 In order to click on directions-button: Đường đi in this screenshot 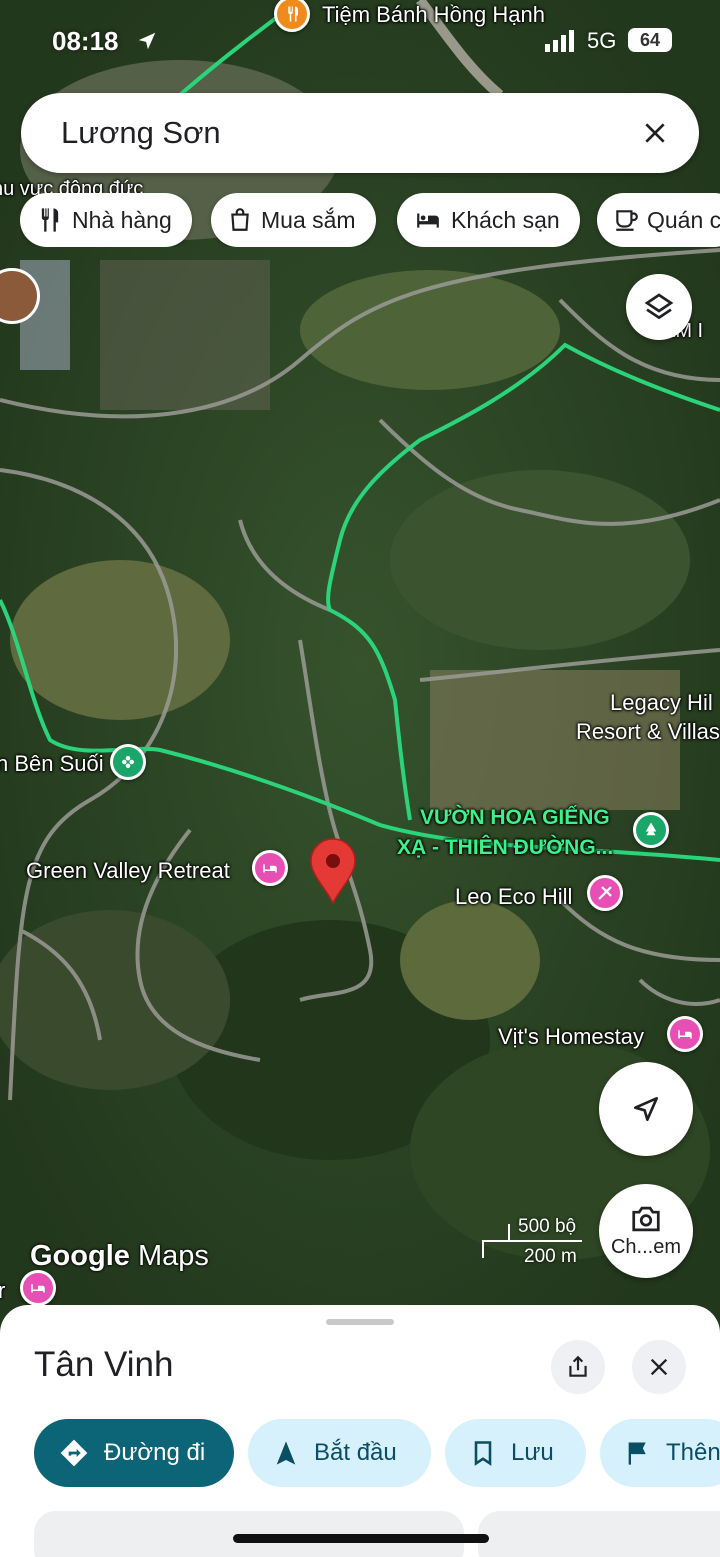, I will do `click(134, 1453)`.